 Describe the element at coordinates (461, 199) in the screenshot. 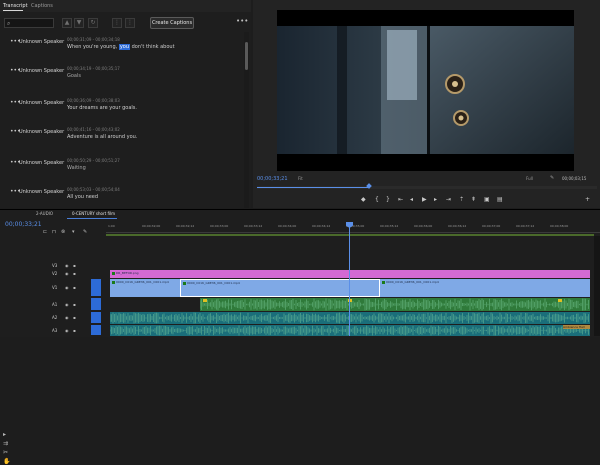

I see `lift-icon: ⇡` at that location.